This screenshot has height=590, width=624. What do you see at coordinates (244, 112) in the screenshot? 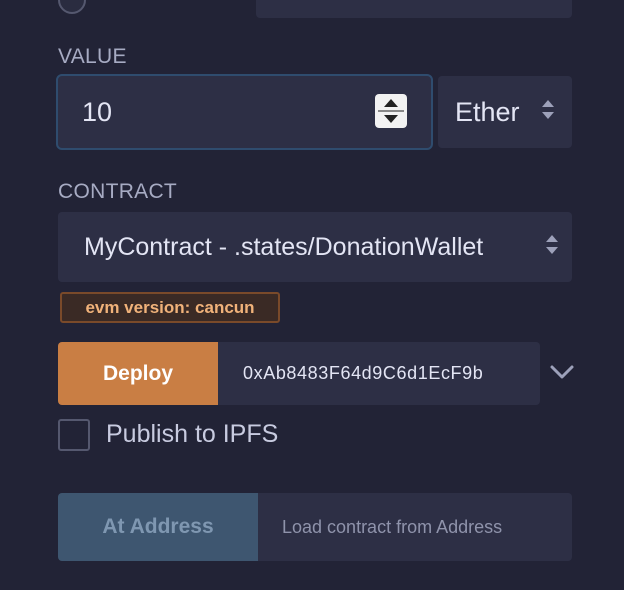
I see `value-input: 10` at bounding box center [244, 112].